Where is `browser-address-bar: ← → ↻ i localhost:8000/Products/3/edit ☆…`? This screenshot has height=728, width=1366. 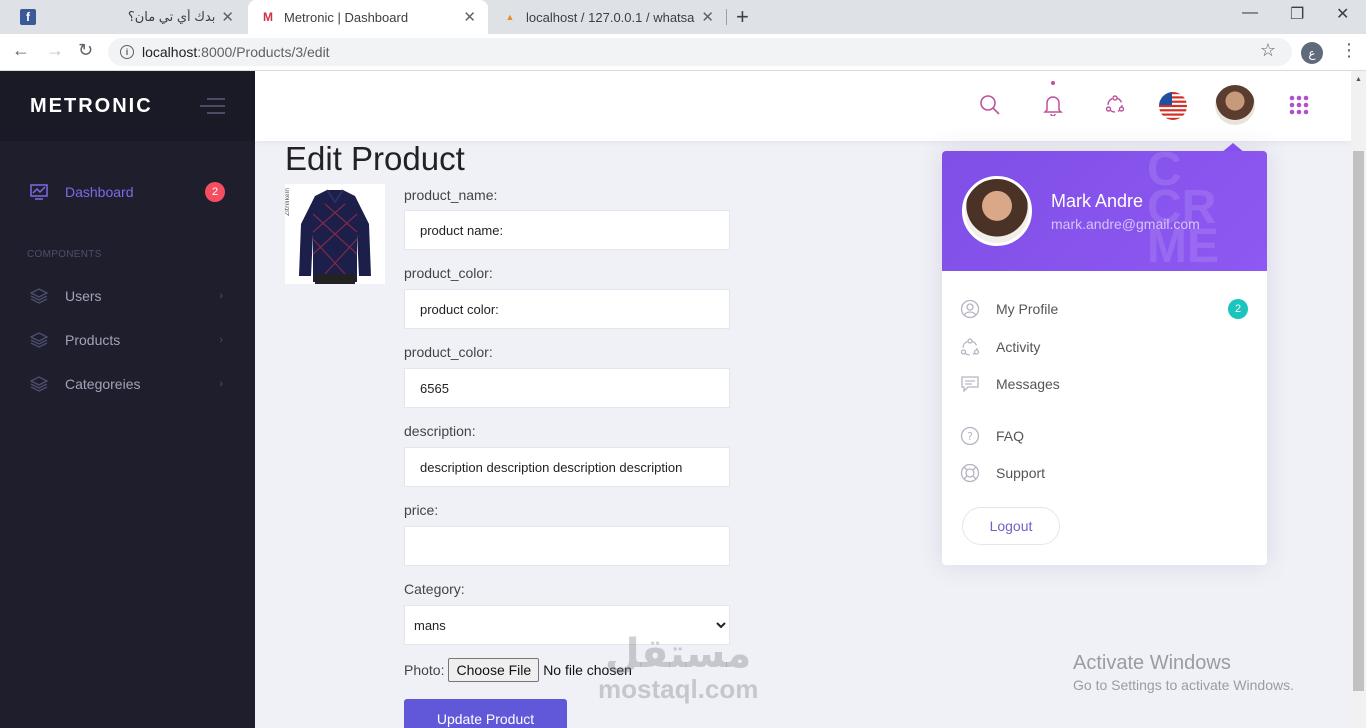
browser-address-bar: ← → ↻ i localhost:8000/Products/3/edit ☆… is located at coordinates (683, 52).